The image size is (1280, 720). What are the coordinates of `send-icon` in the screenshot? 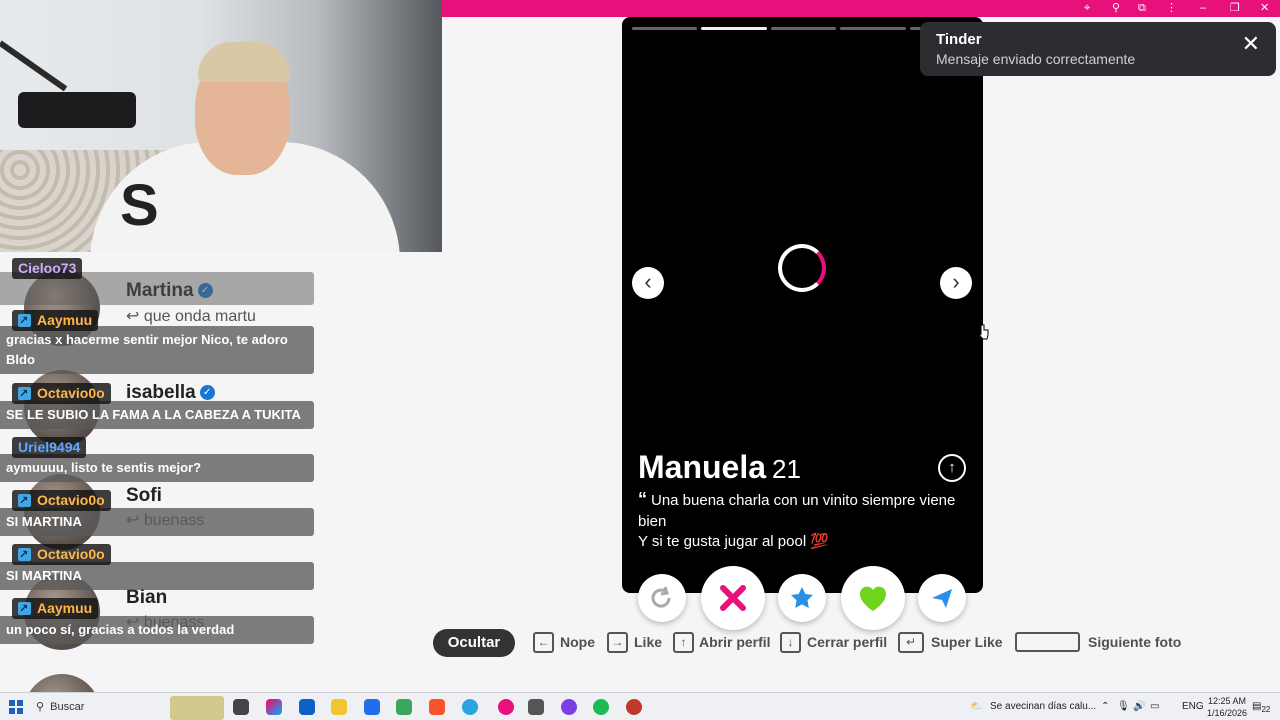 It's located at (942, 598).